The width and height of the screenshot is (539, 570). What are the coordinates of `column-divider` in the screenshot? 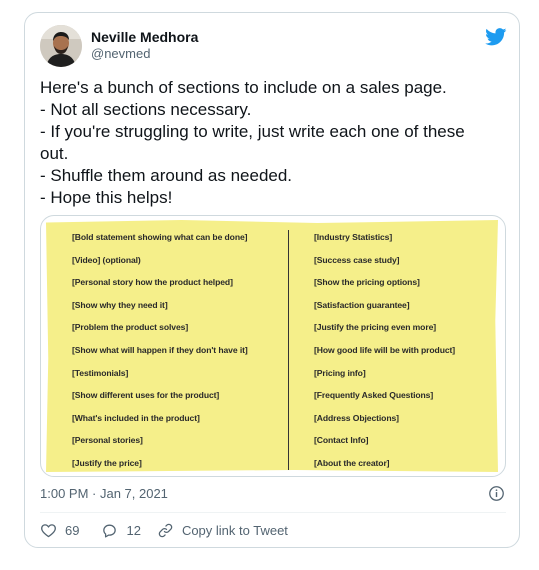 It's located at (289, 350).